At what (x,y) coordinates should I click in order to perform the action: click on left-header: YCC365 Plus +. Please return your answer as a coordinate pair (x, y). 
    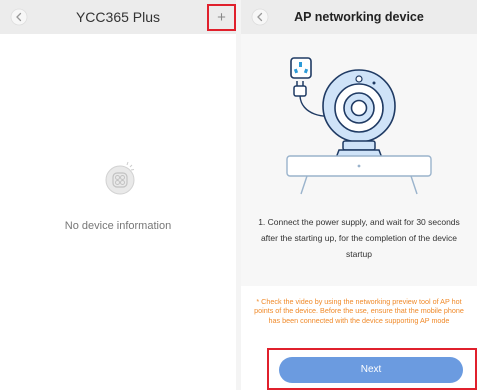
    Looking at the image, I should click on (118, 17).